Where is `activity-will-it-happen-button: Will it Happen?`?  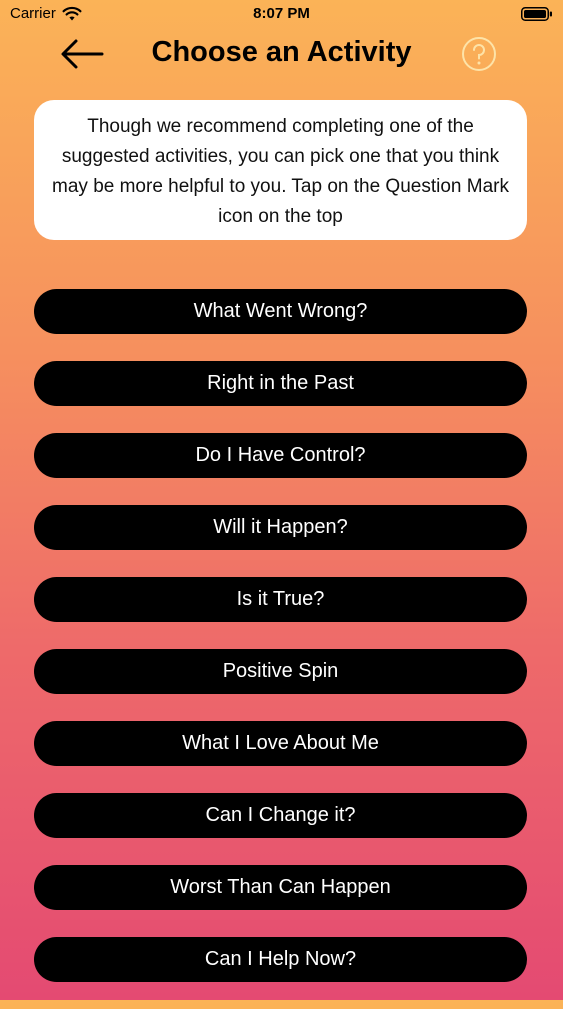 activity-will-it-happen-button: Will it Happen? is located at coordinates (280, 527).